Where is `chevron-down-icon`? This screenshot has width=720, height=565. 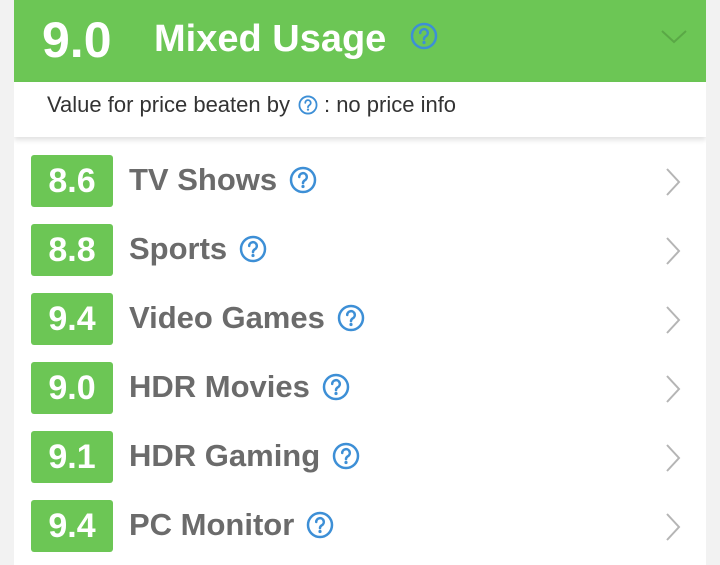 chevron-down-icon is located at coordinates (674, 36).